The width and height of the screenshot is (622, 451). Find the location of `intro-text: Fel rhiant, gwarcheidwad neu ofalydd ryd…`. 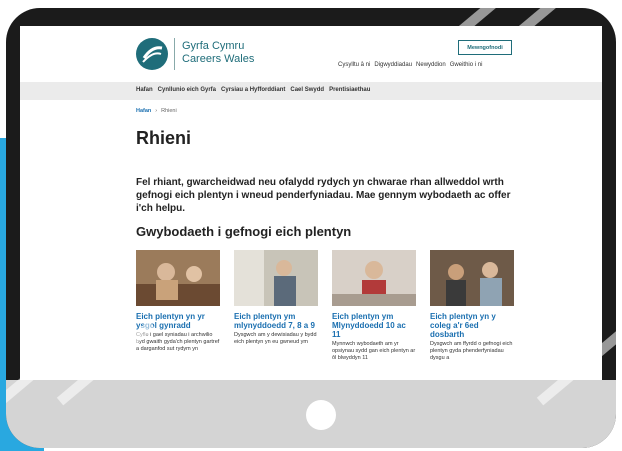

intro-text: Fel rhiant, gwarcheidwad neu ofalydd ryd… is located at coordinates (323, 195).